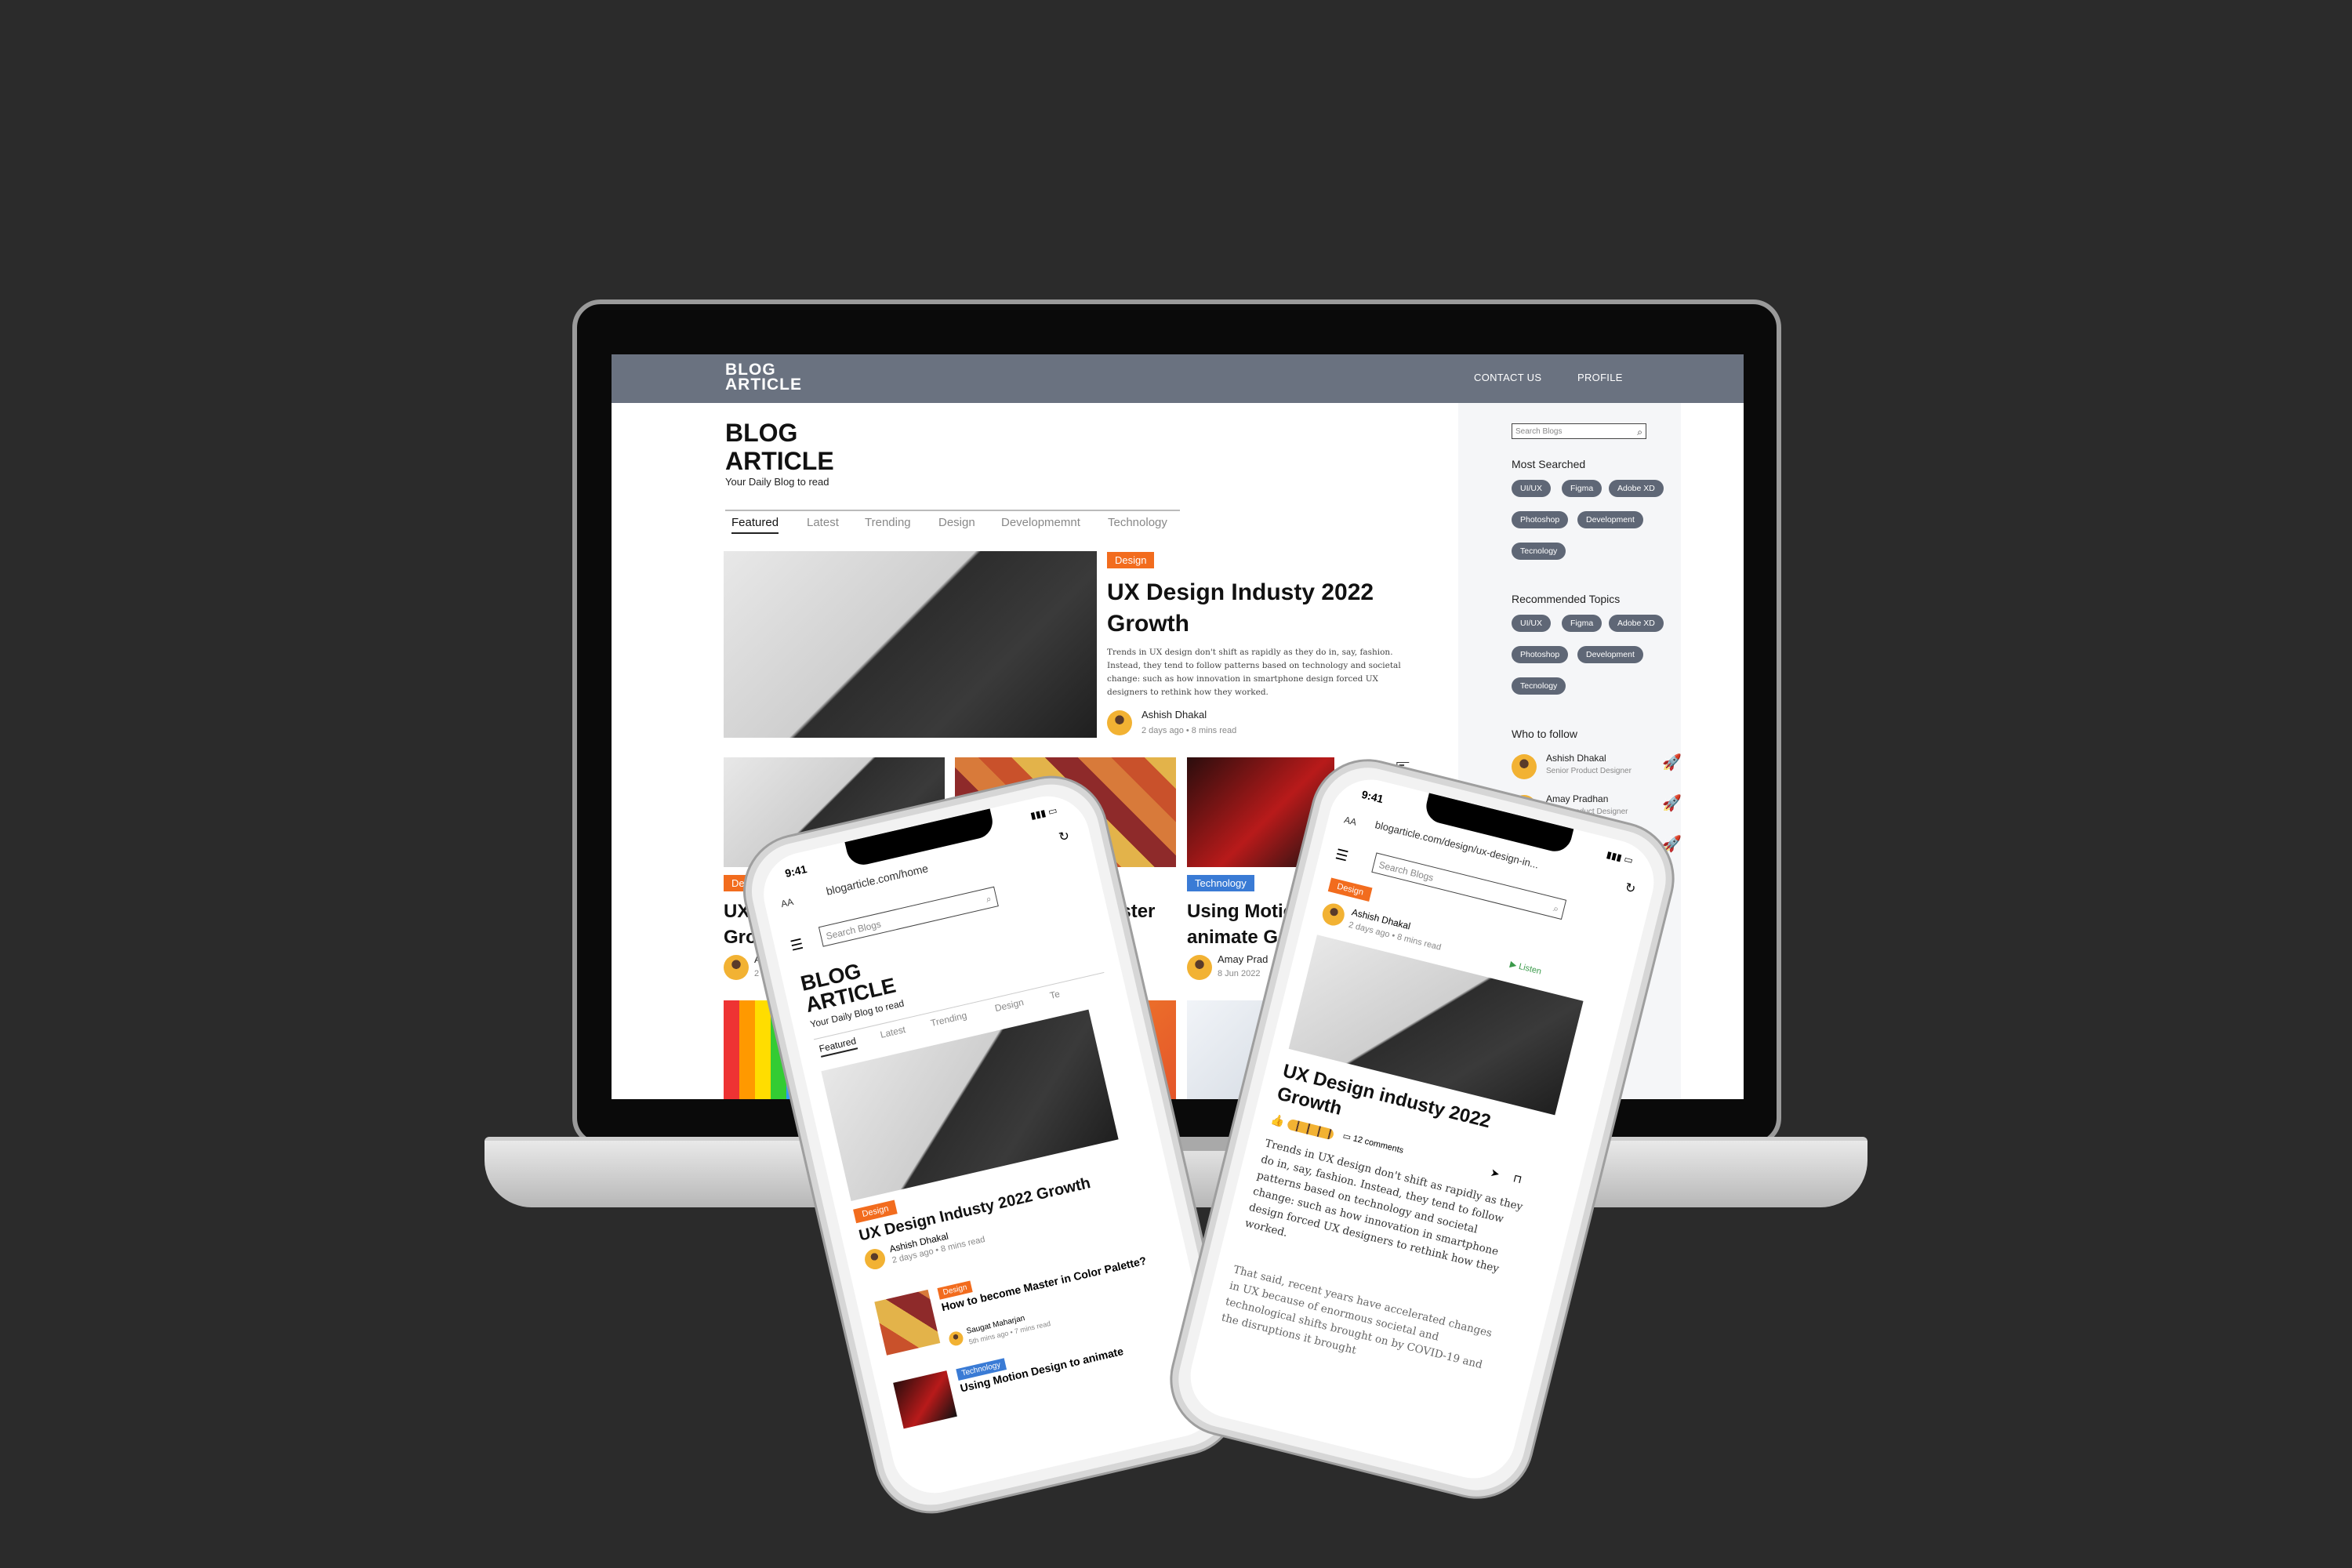 This screenshot has width=2352, height=1568. What do you see at coordinates (1220, 883) in the screenshot?
I see `card-category: Technology` at bounding box center [1220, 883].